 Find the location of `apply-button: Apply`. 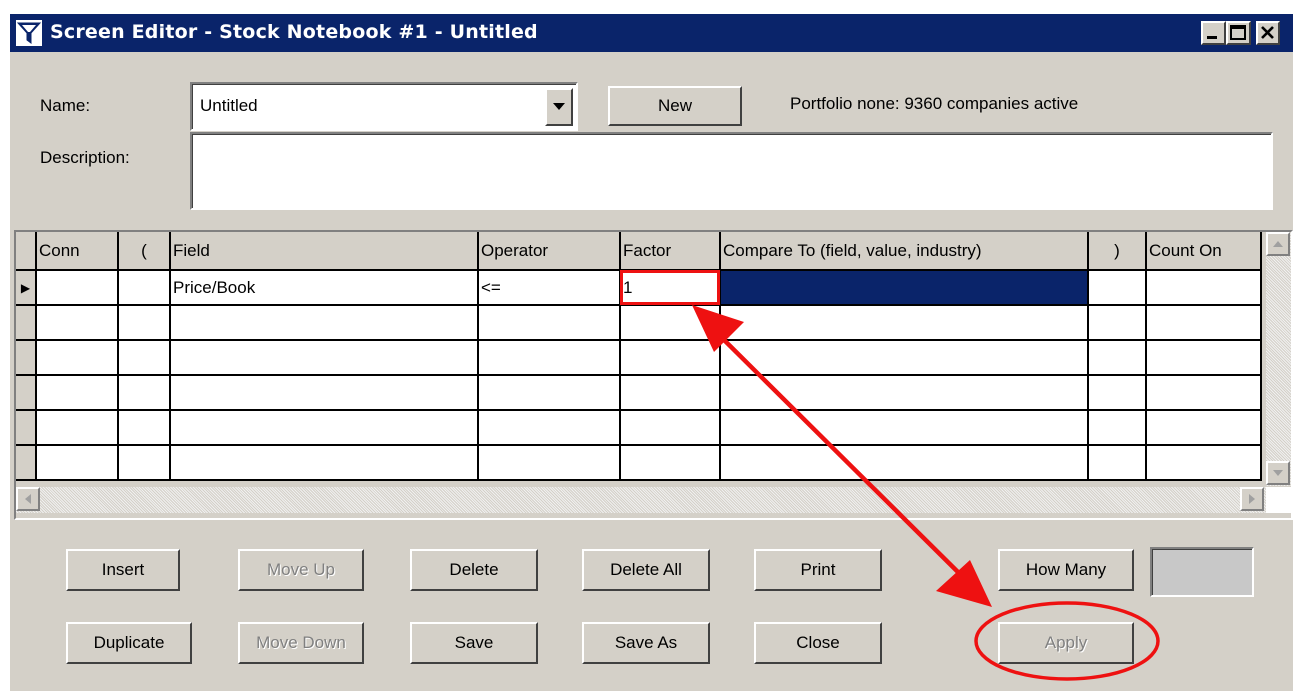

apply-button: Apply is located at coordinates (1066, 643).